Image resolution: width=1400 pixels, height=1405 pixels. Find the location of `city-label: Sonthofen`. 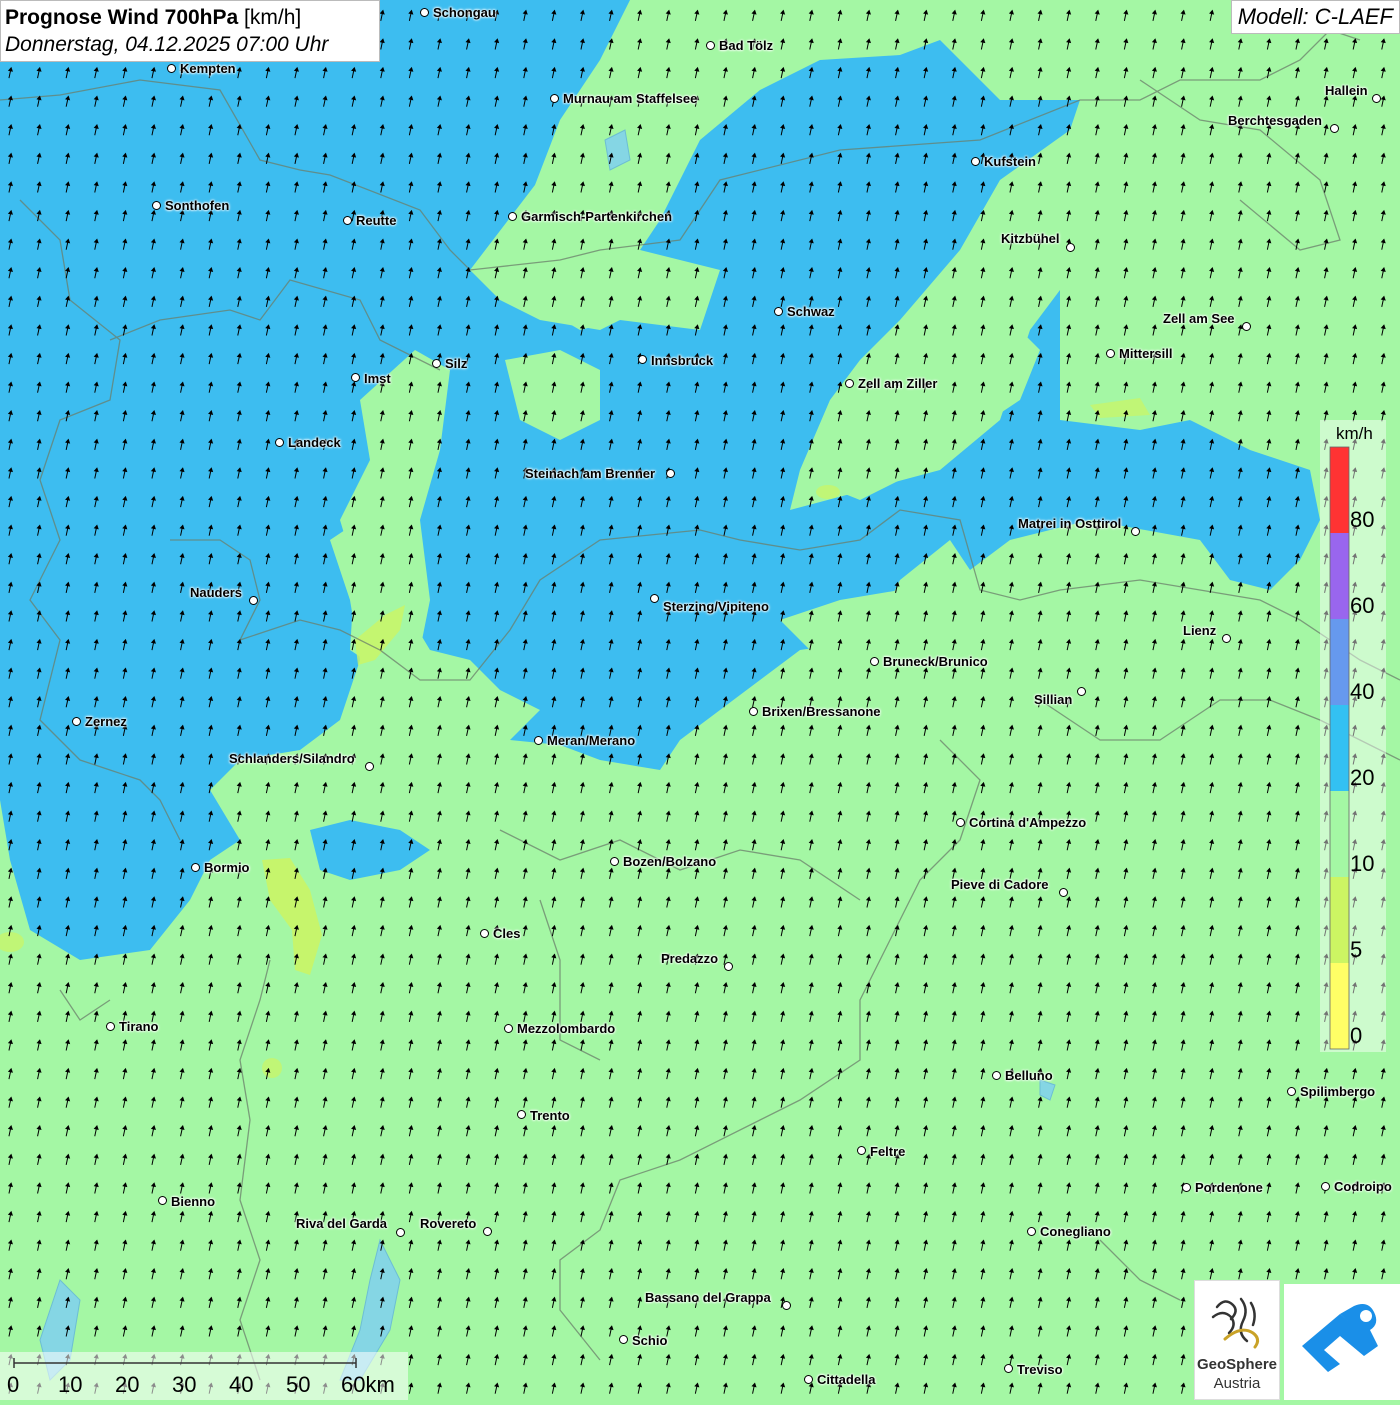

city-label: Sonthofen is located at coordinates (197, 205).